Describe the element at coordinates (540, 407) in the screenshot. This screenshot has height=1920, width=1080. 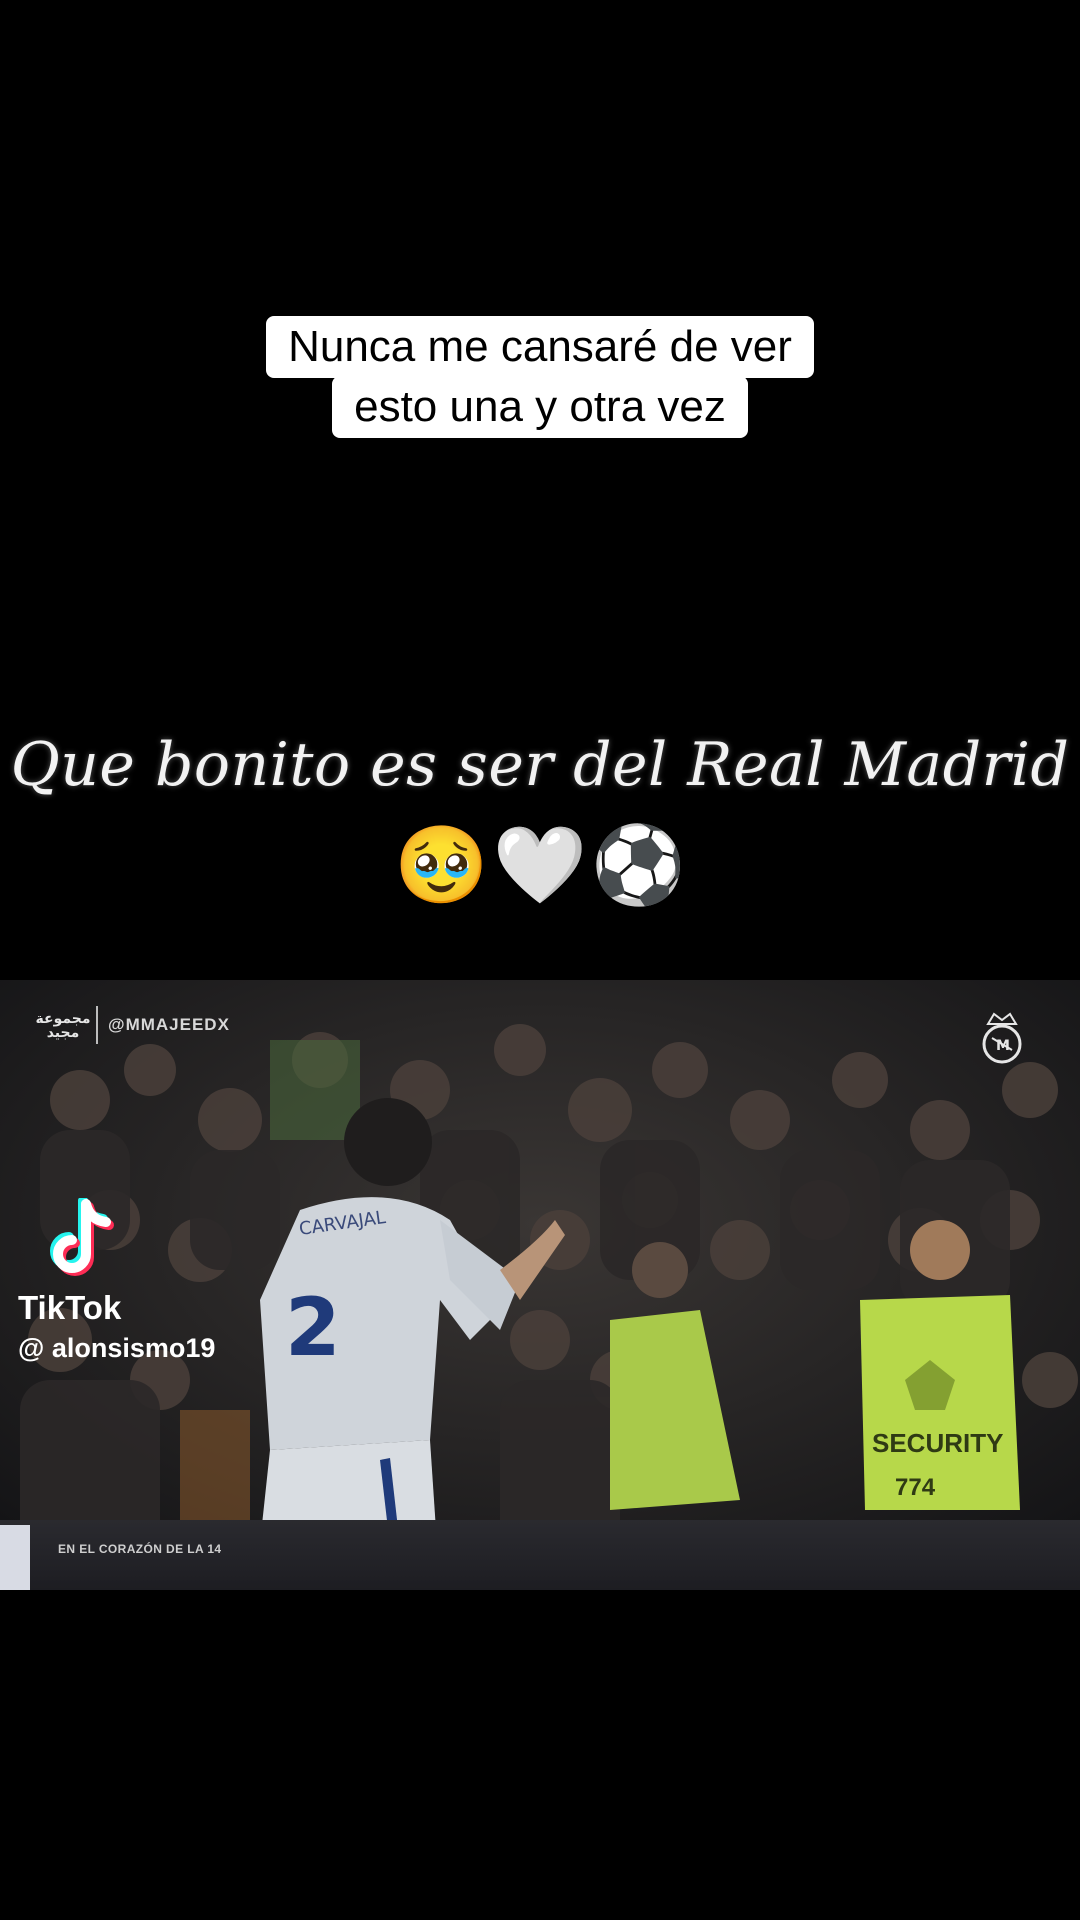
I see `caption-line-2: esto una y otra vez` at that location.